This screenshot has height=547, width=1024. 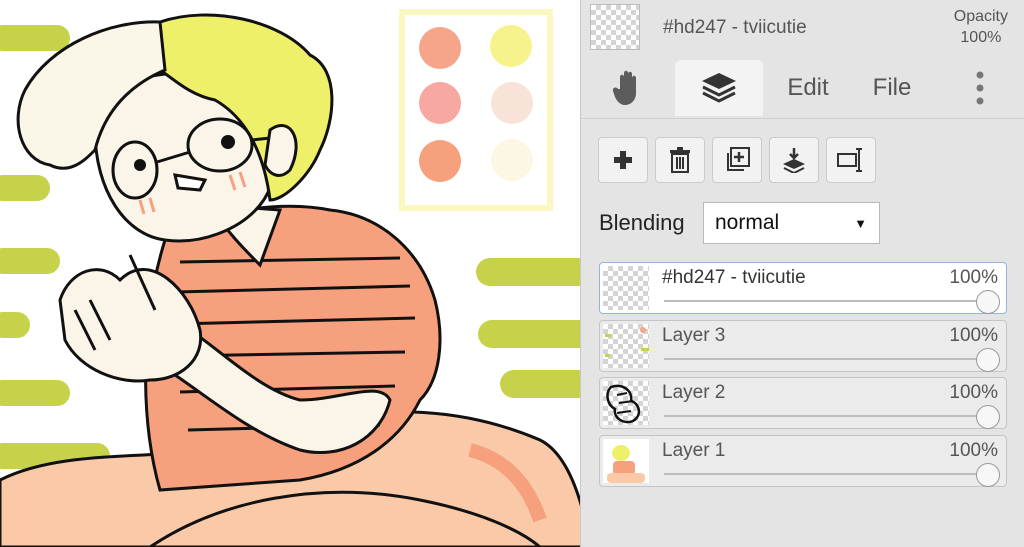 What do you see at coordinates (808, 88) in the screenshot?
I see `tab-edit: Edit` at bounding box center [808, 88].